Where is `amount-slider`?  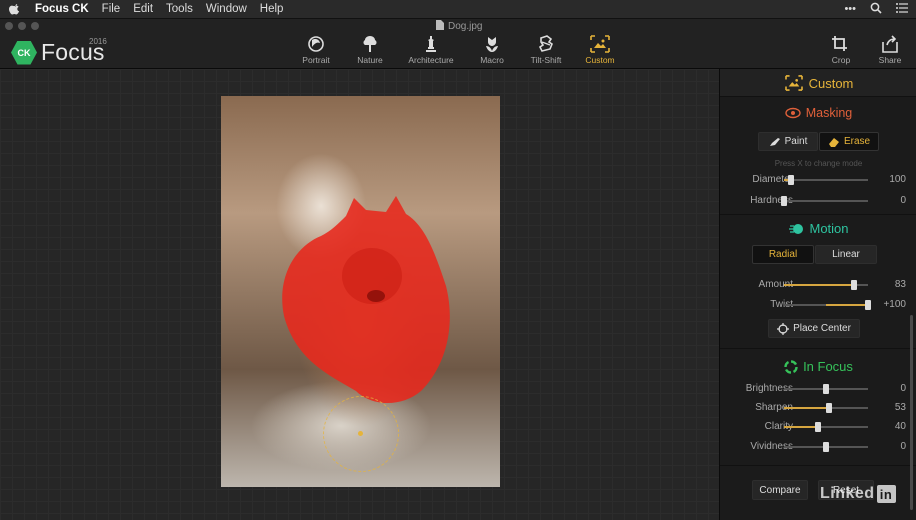 amount-slider is located at coordinates (826, 285).